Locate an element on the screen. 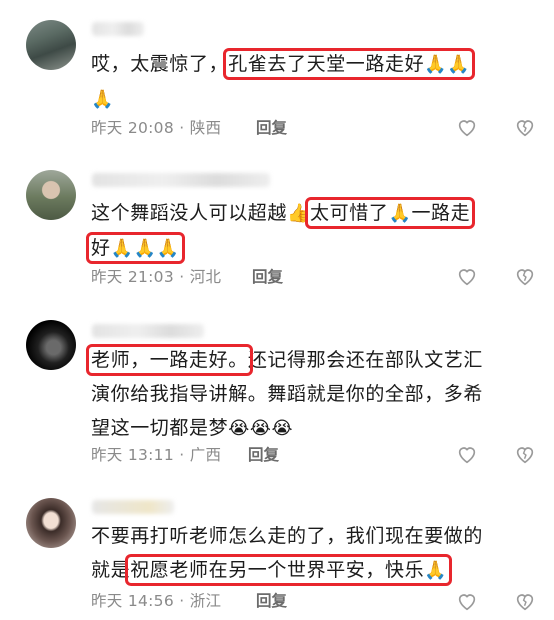 The image size is (554, 620). comment-meta: 昨天 21:03 · 河北 is located at coordinates (156, 277).